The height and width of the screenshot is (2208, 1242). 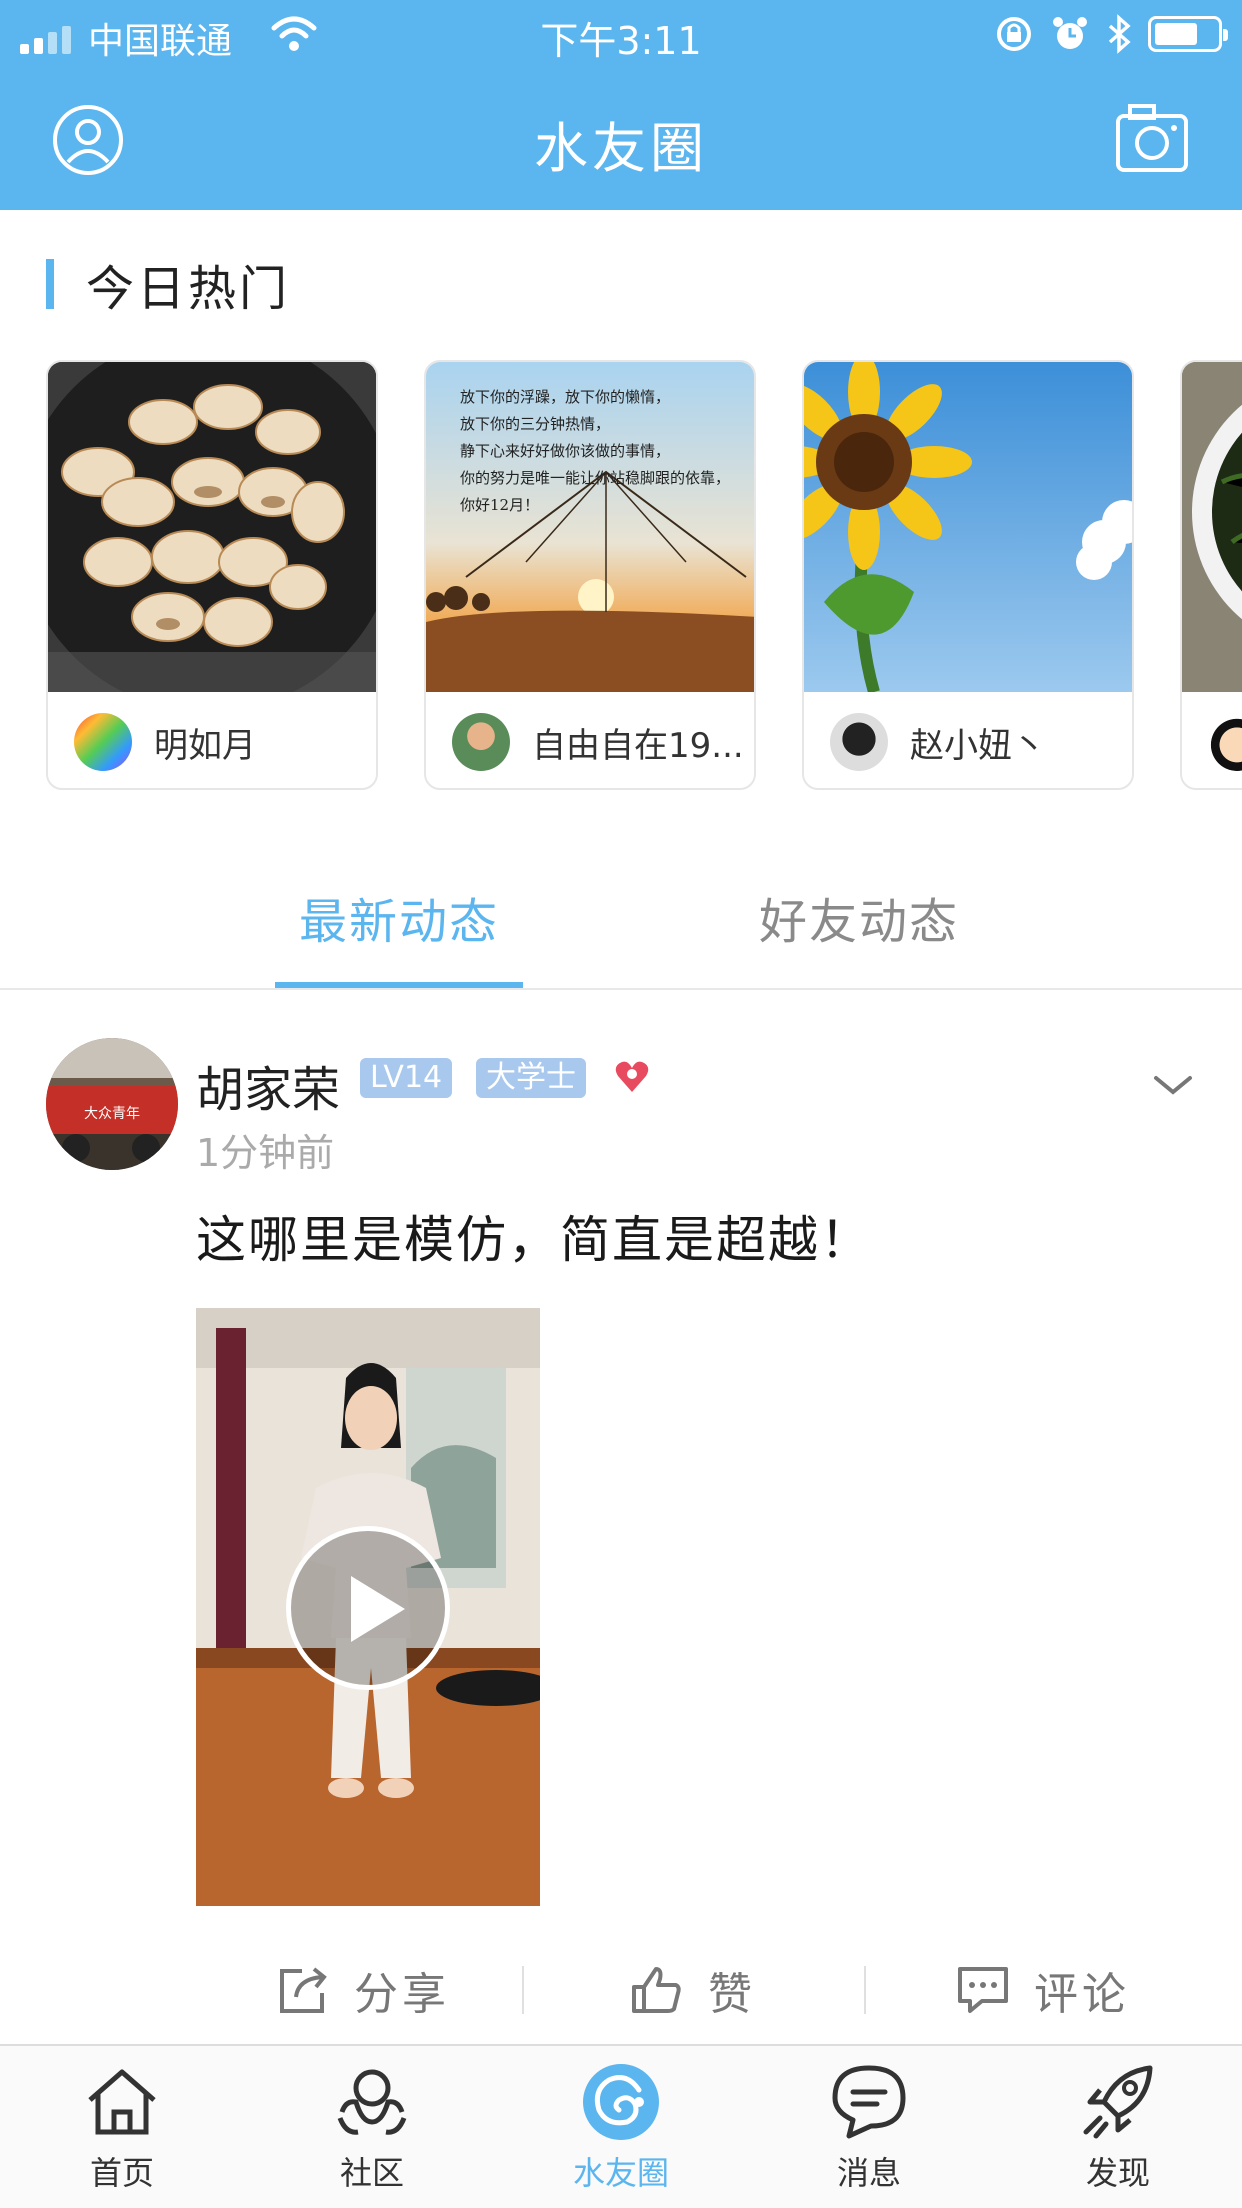 I want to click on hot-card, so click(x=1211, y=575).